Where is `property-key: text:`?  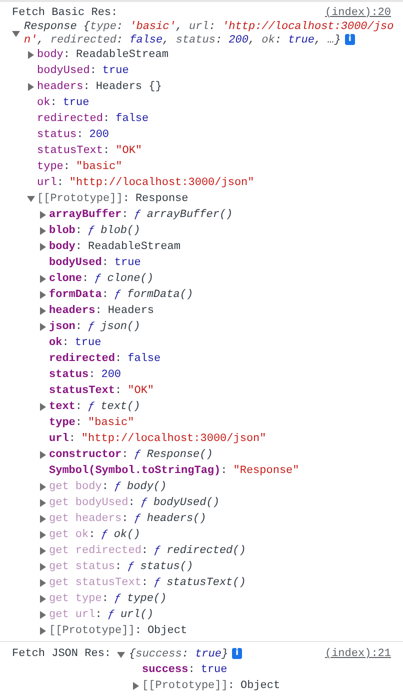
property-key: text: is located at coordinates (65, 407).